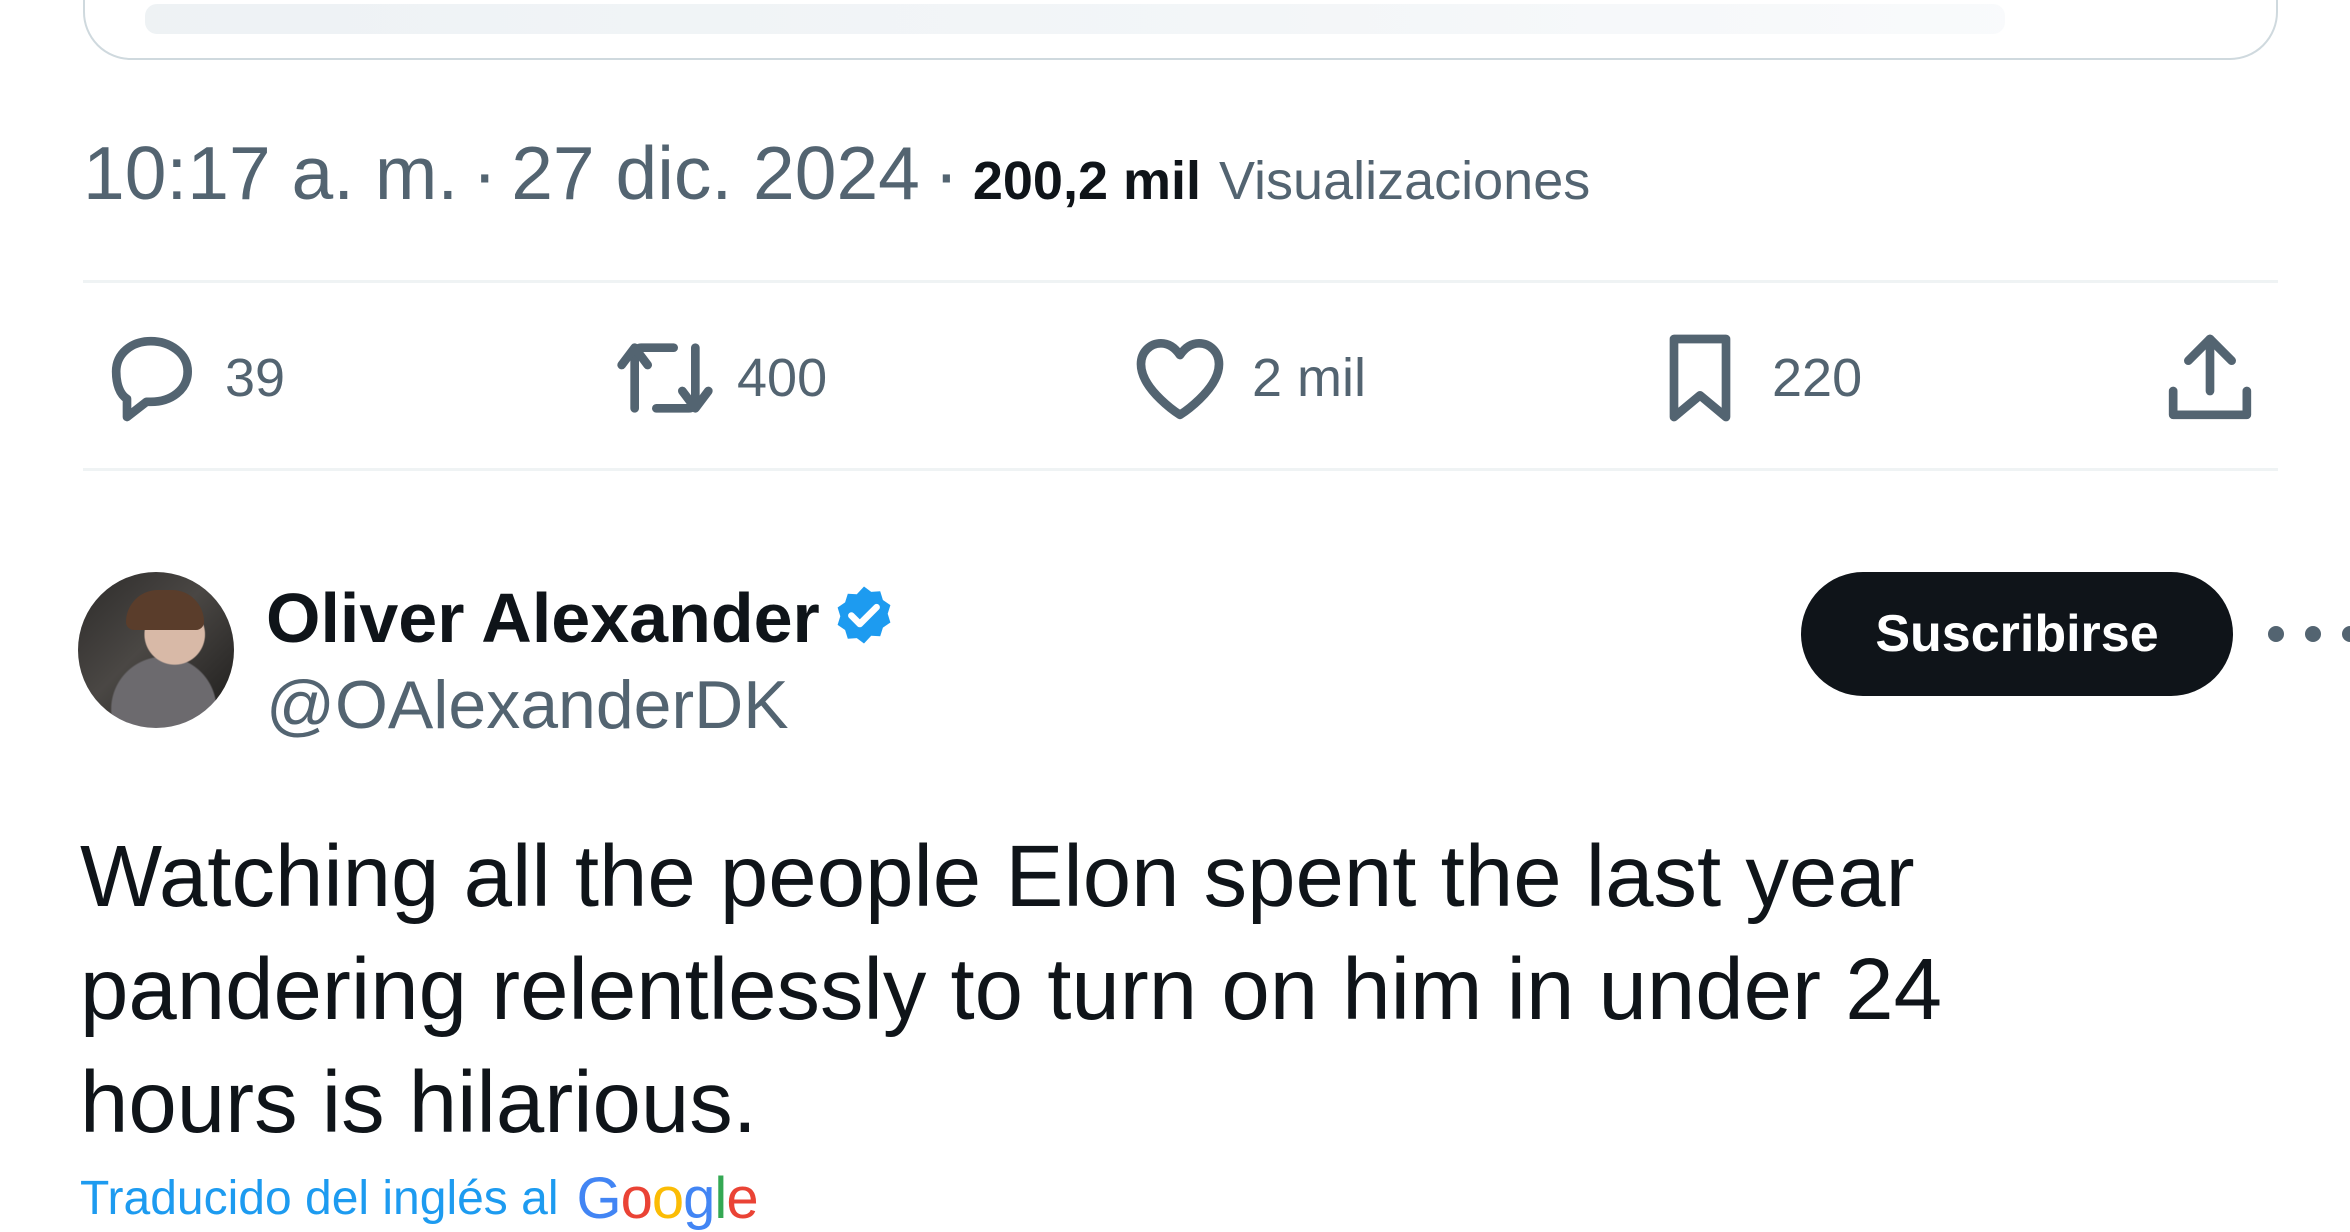 This screenshot has width=2350, height=1232. I want to click on quoted-tweet-text-cut, so click(1075, 19).